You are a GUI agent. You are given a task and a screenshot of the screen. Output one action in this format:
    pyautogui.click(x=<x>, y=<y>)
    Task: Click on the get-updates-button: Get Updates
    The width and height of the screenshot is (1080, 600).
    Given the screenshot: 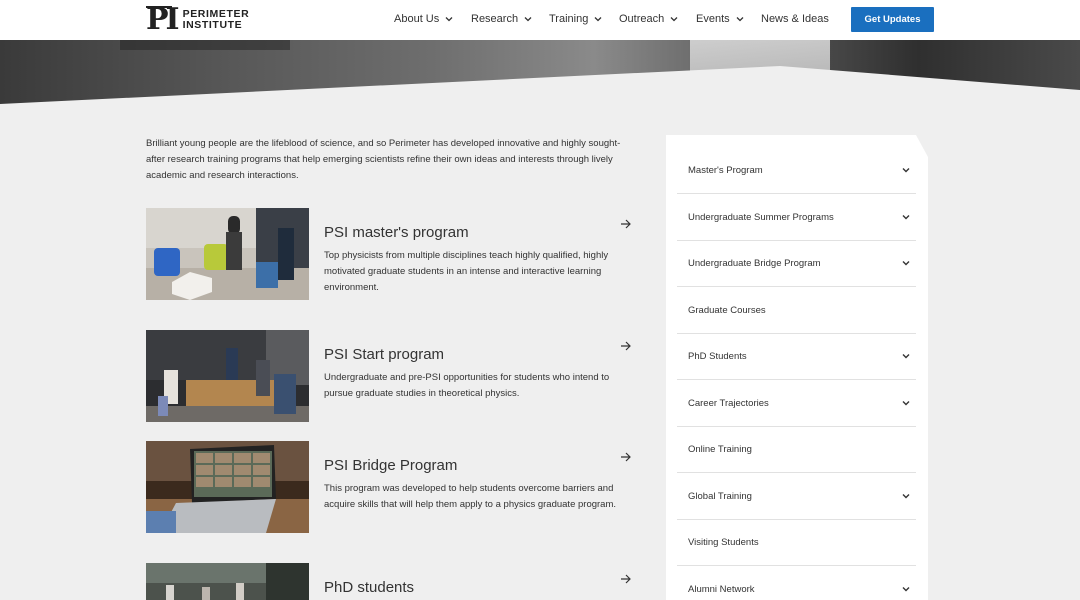 What is the action you would take?
    pyautogui.click(x=892, y=19)
    